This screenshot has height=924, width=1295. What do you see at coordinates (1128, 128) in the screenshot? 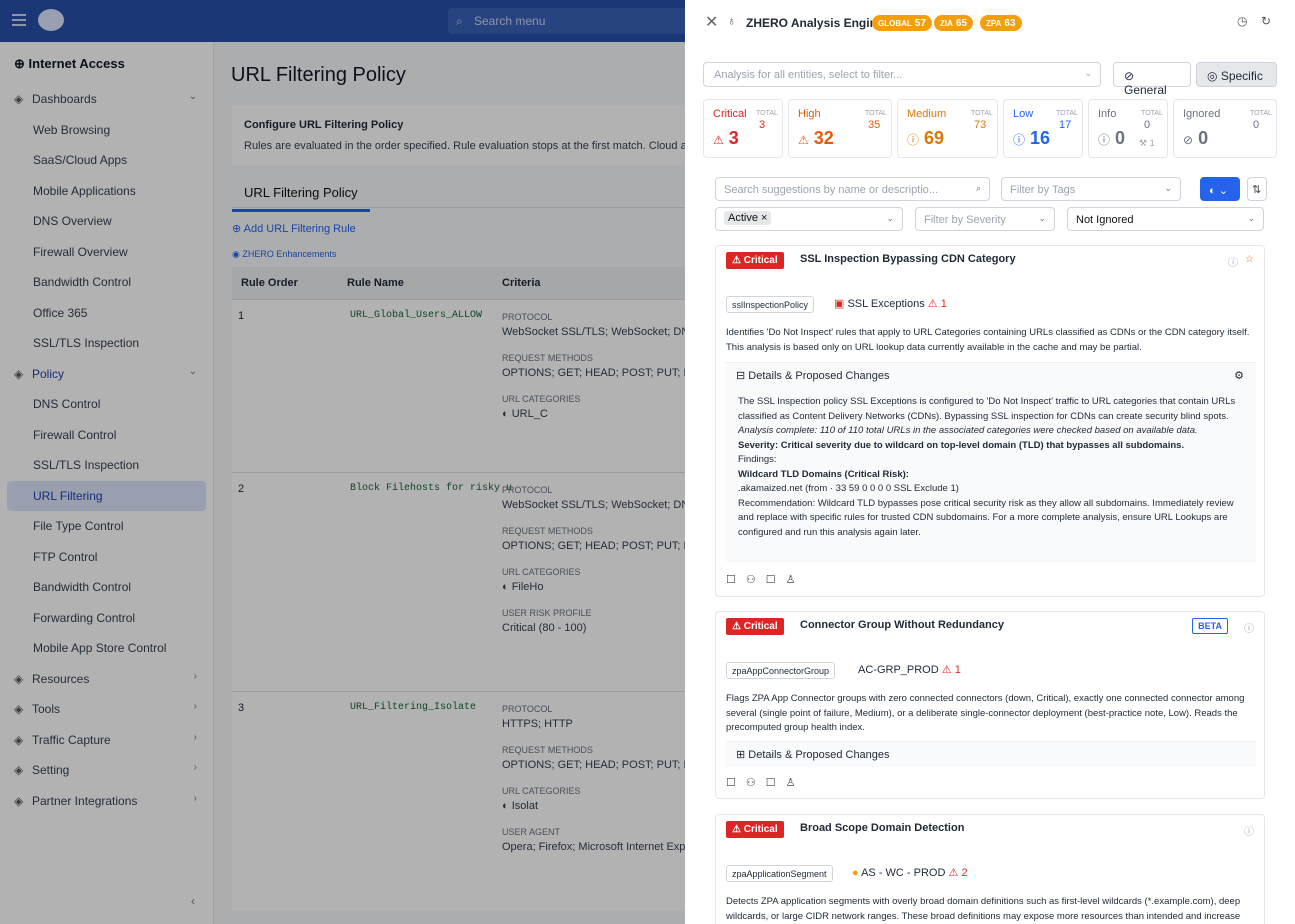
I see `severity-card-info: Info ⓘ 0 TOTAL 0 ⚒ 1` at bounding box center [1128, 128].